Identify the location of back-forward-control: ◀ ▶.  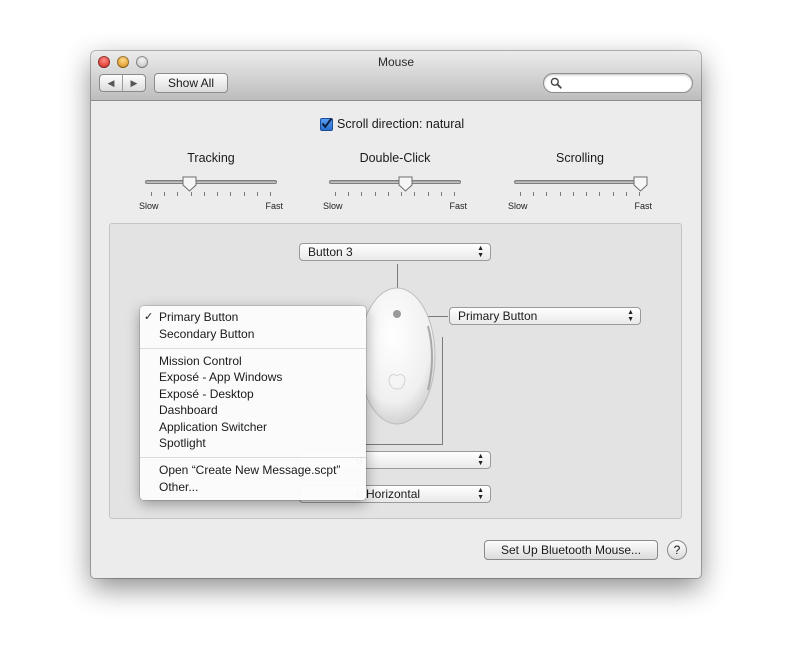
(122, 83).